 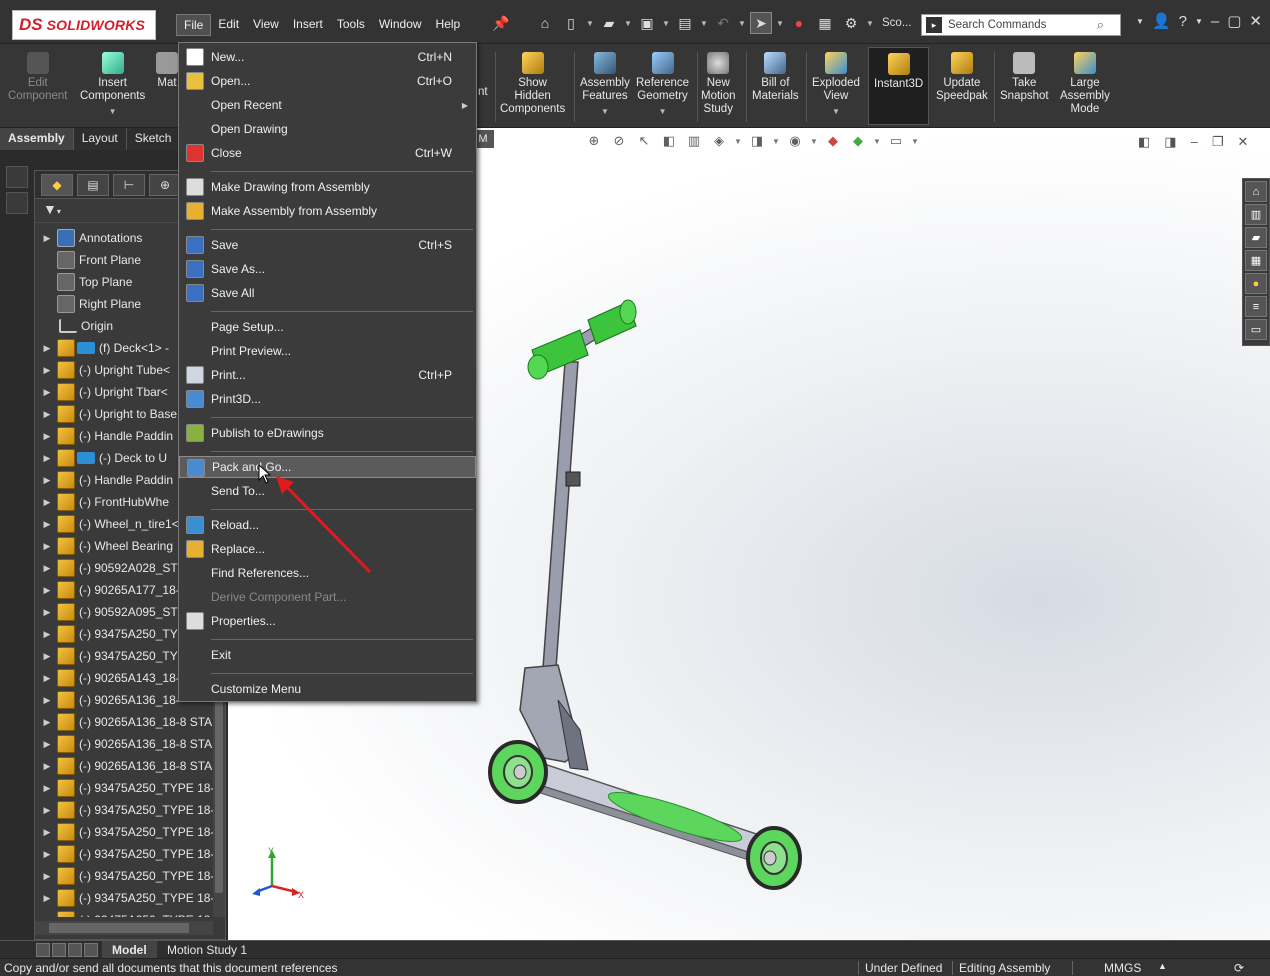 I want to click on view-orientation-icon: ◈, so click(x=719, y=141).